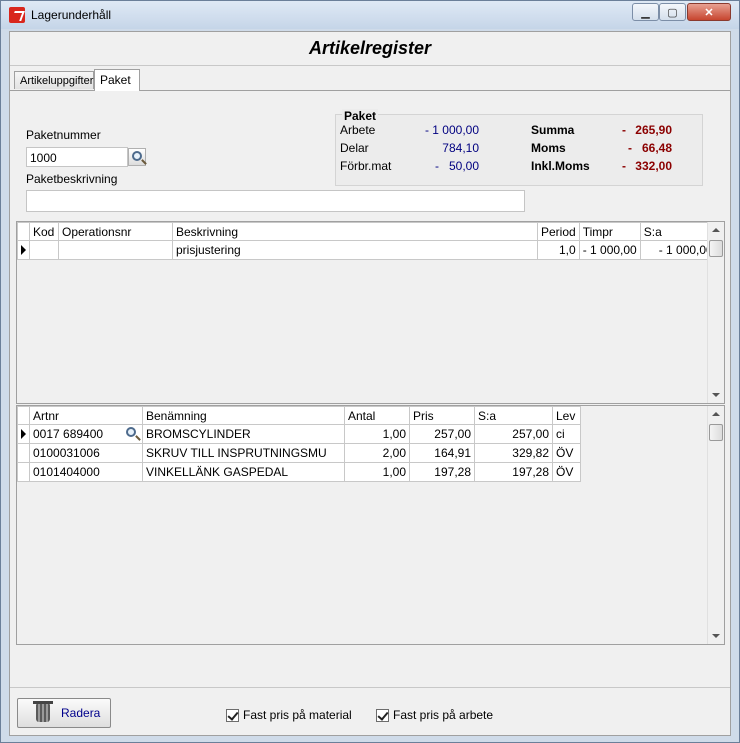 The image size is (740, 743). I want to click on column-header-beskrivning: Beskrivning, so click(355, 231).